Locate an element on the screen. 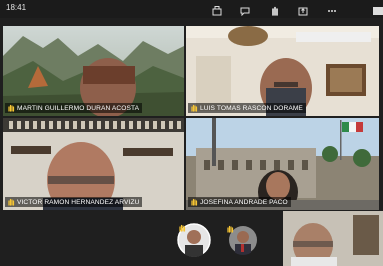 The width and height of the screenshot is (383, 266). participant-name-tag: MARTIN GUILLERMO DURAN ACOSTA is located at coordinates (74, 108).